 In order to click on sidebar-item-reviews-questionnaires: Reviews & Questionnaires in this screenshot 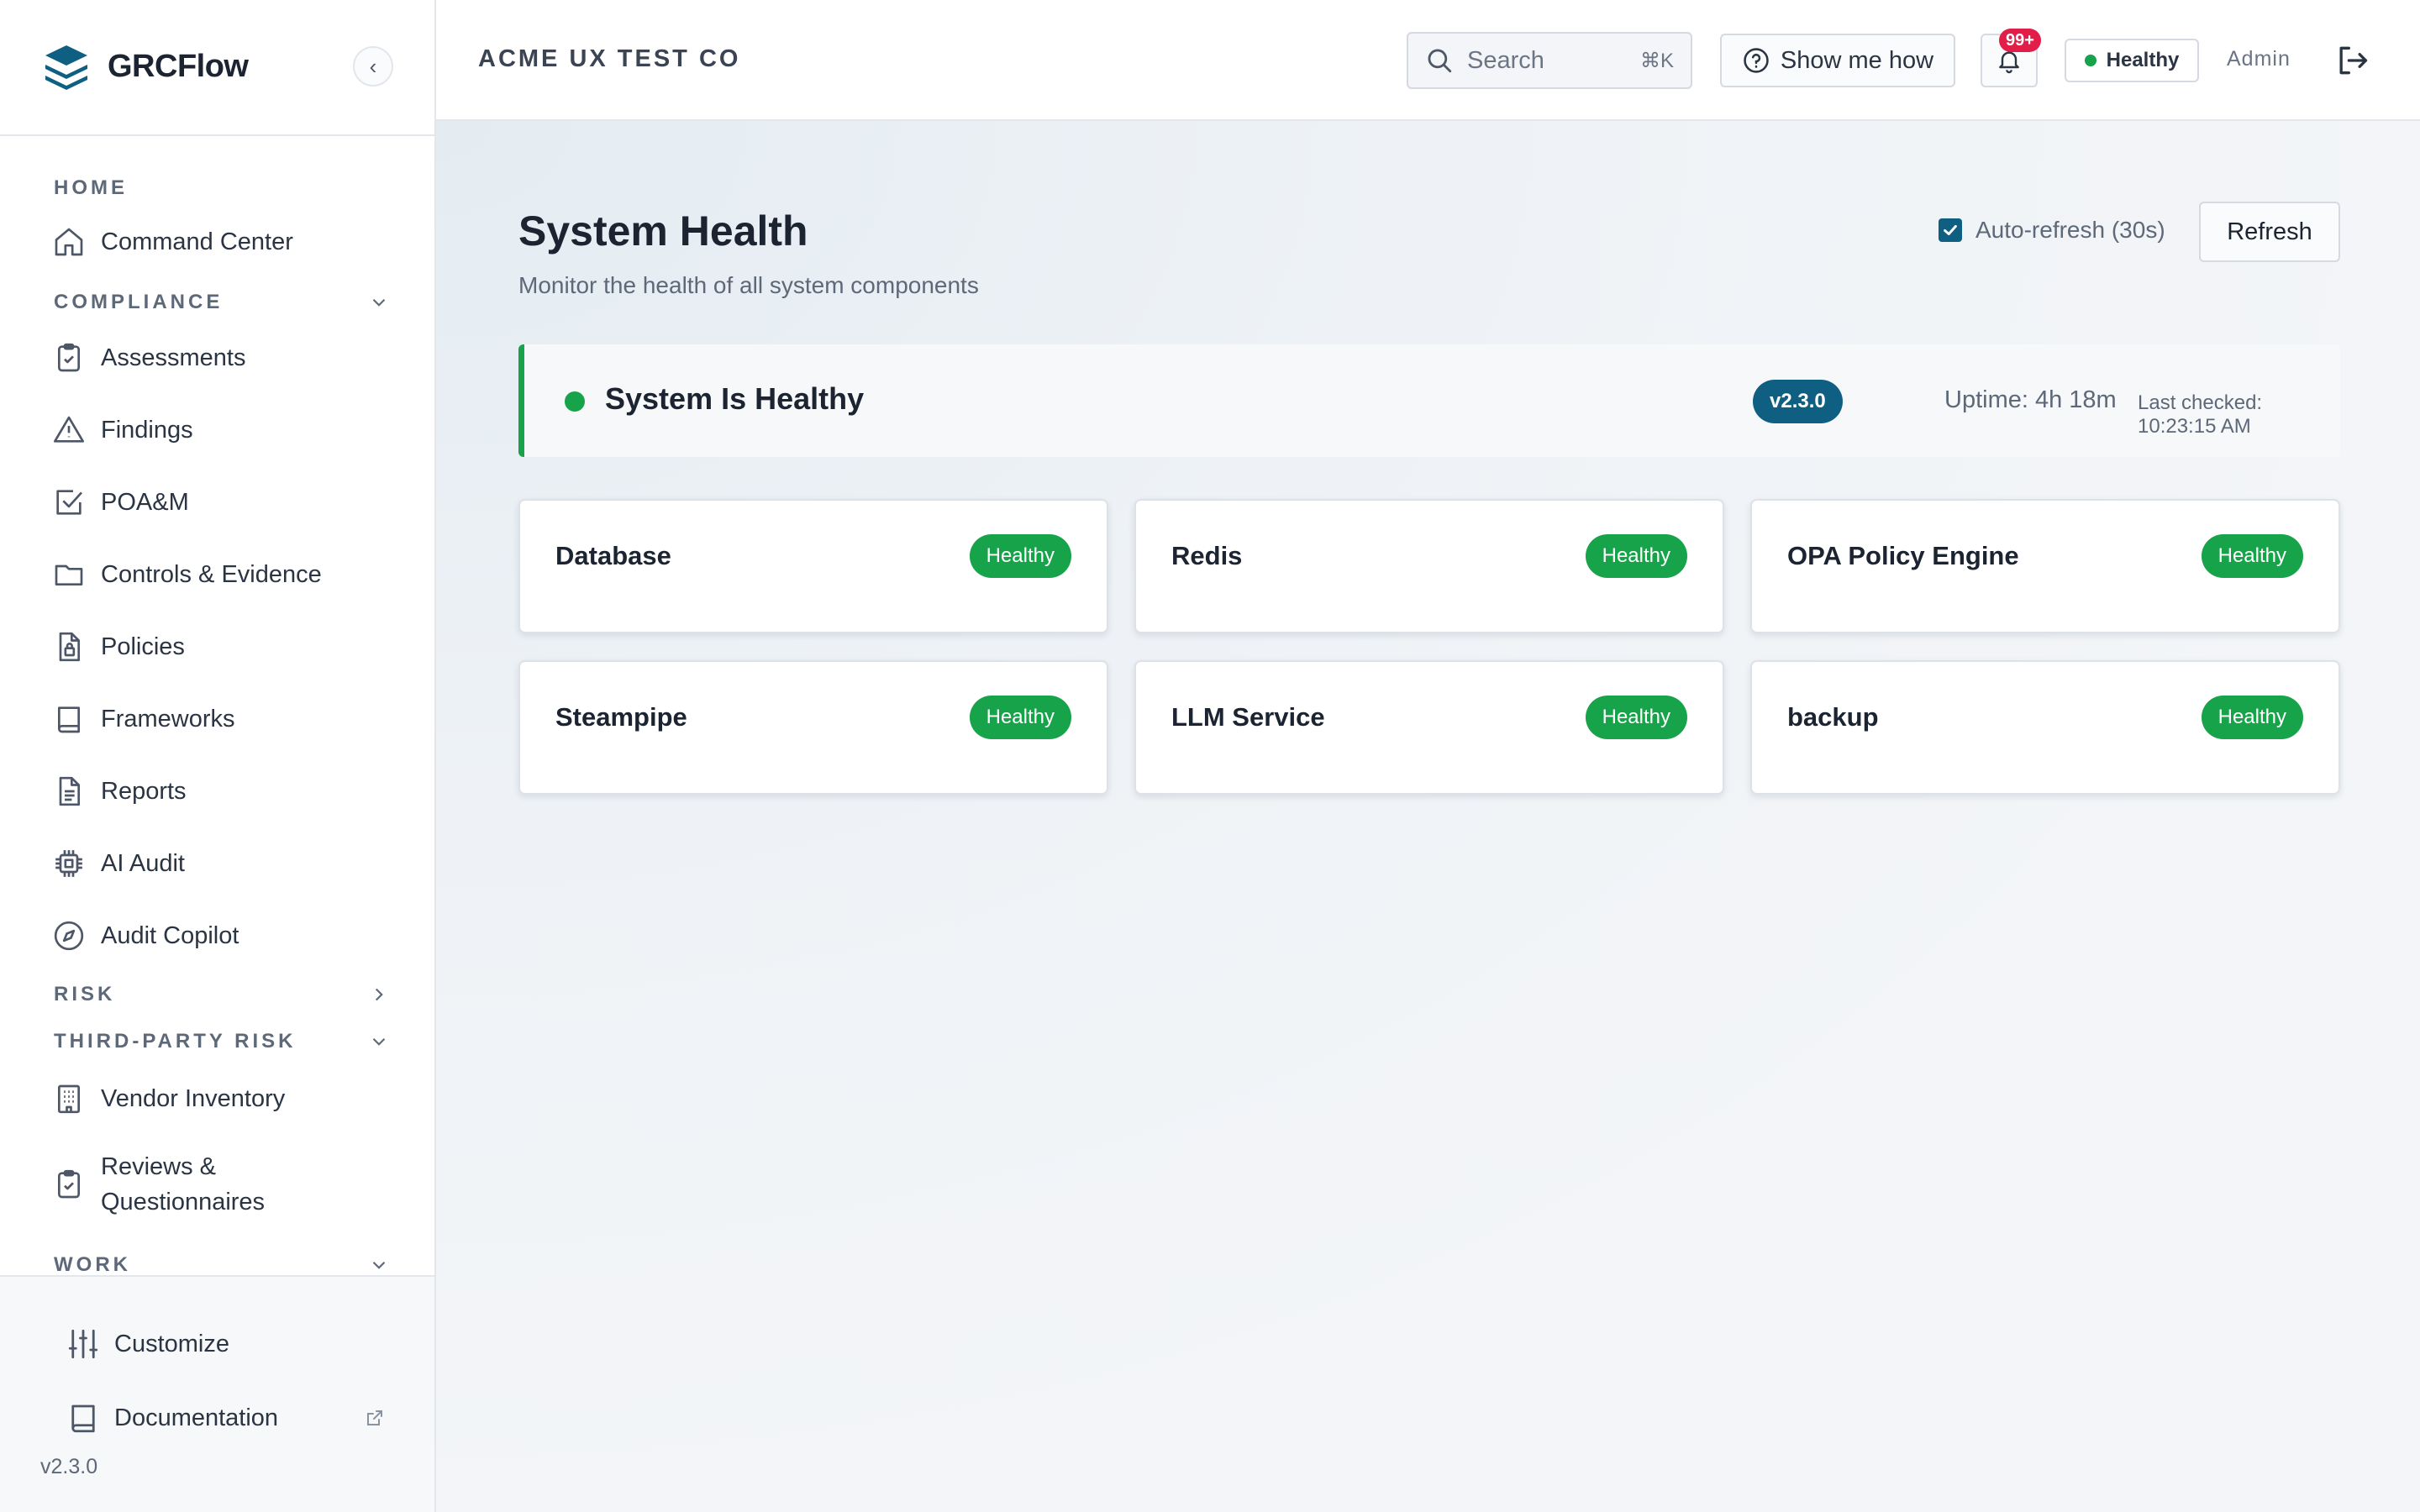, I will do `click(228, 1184)`.